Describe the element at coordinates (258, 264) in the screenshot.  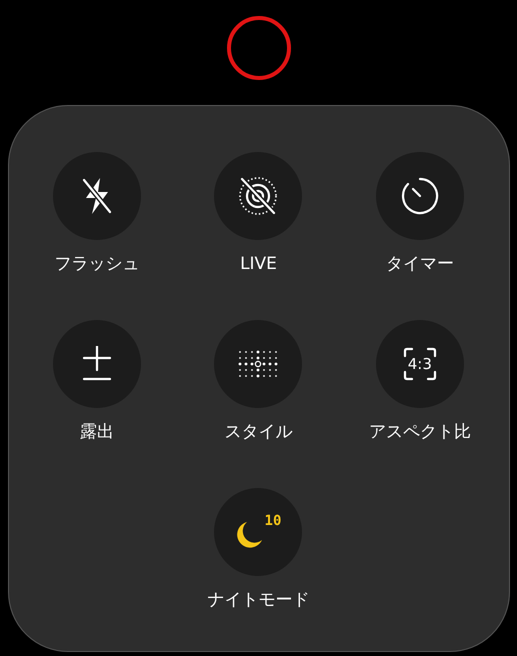
I see `control-label: LIVE` at that location.